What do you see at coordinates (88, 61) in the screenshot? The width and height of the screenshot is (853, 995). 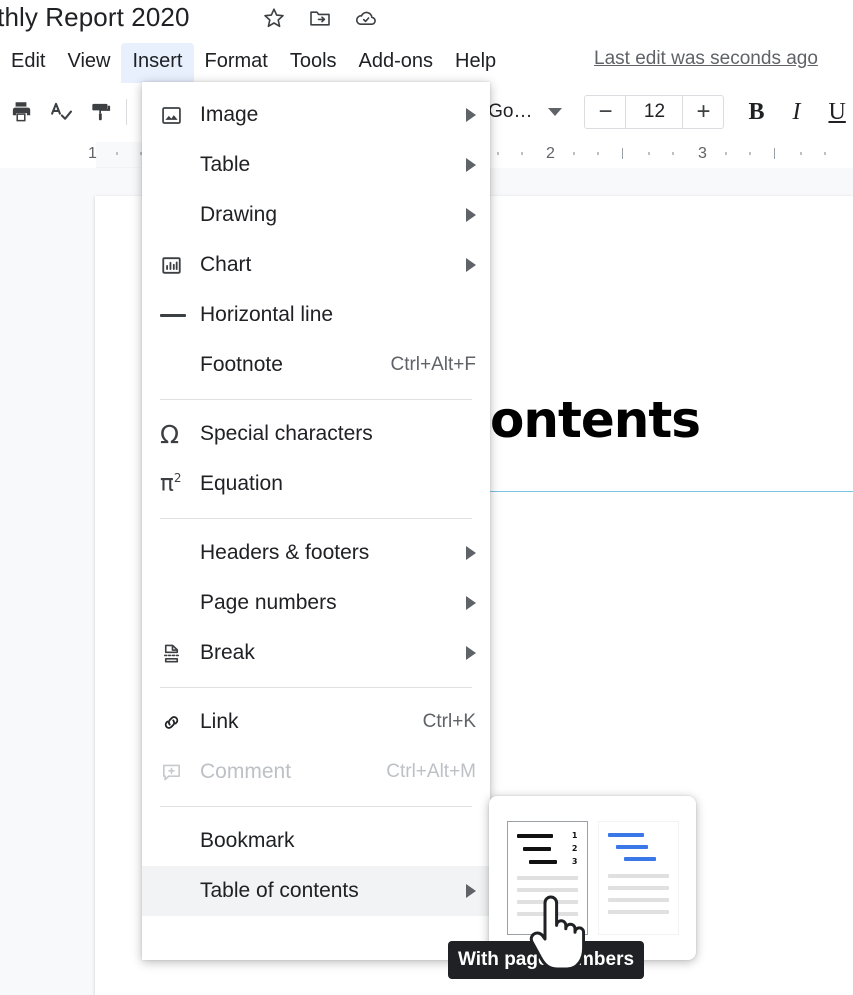 I see `menu-view: View` at bounding box center [88, 61].